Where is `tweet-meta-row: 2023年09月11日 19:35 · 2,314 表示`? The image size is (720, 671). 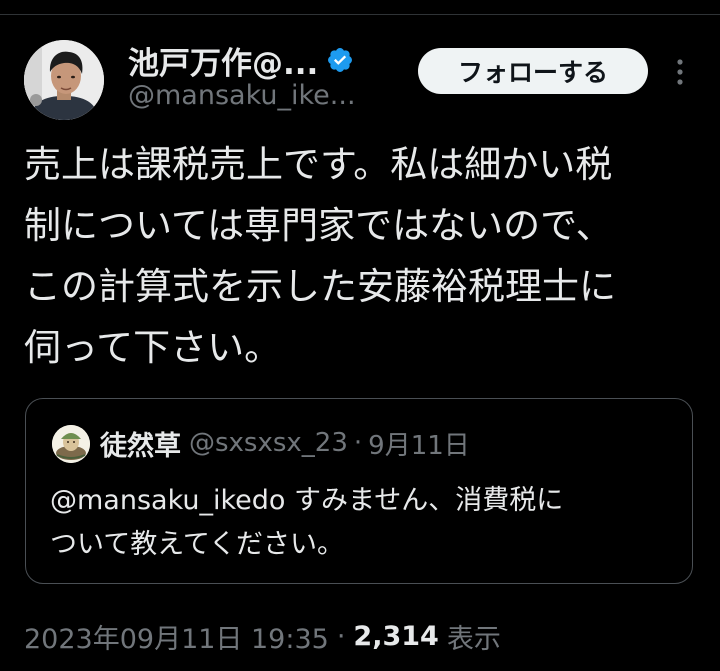
tweet-meta-row: 2023年09月11日 19:35 · 2,314 表示 is located at coordinates (262, 636).